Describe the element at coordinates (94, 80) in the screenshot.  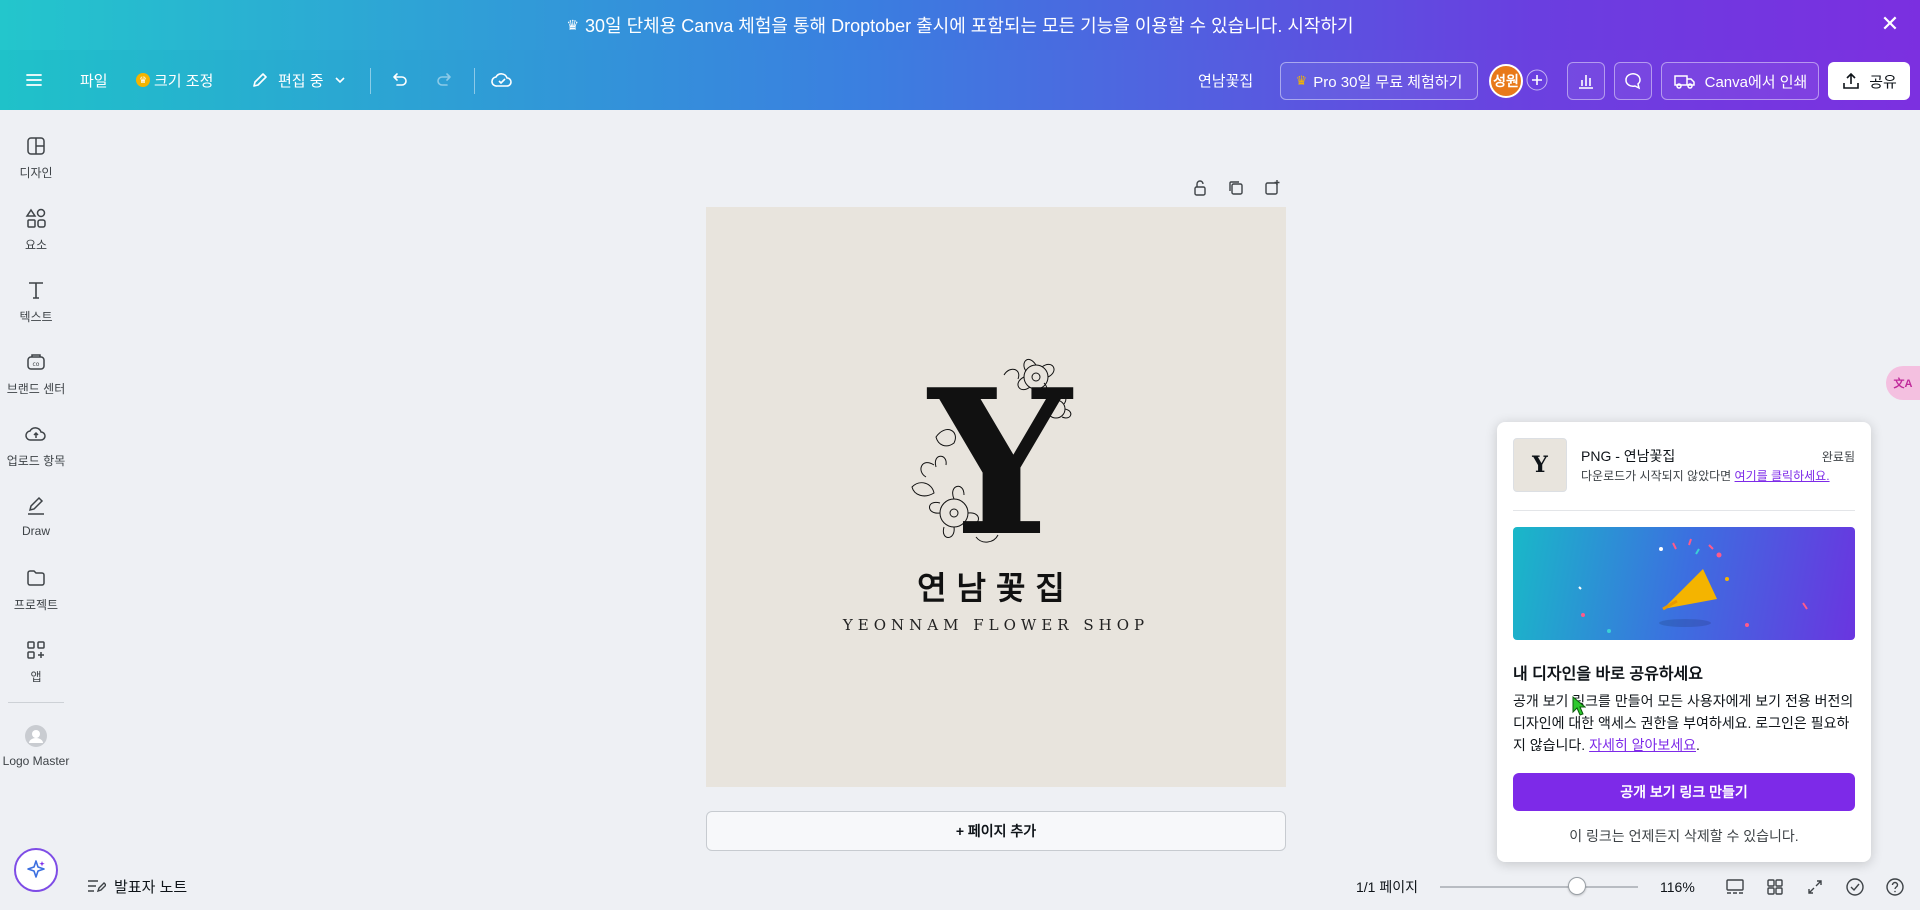
I see `file-menu: 파일` at that location.